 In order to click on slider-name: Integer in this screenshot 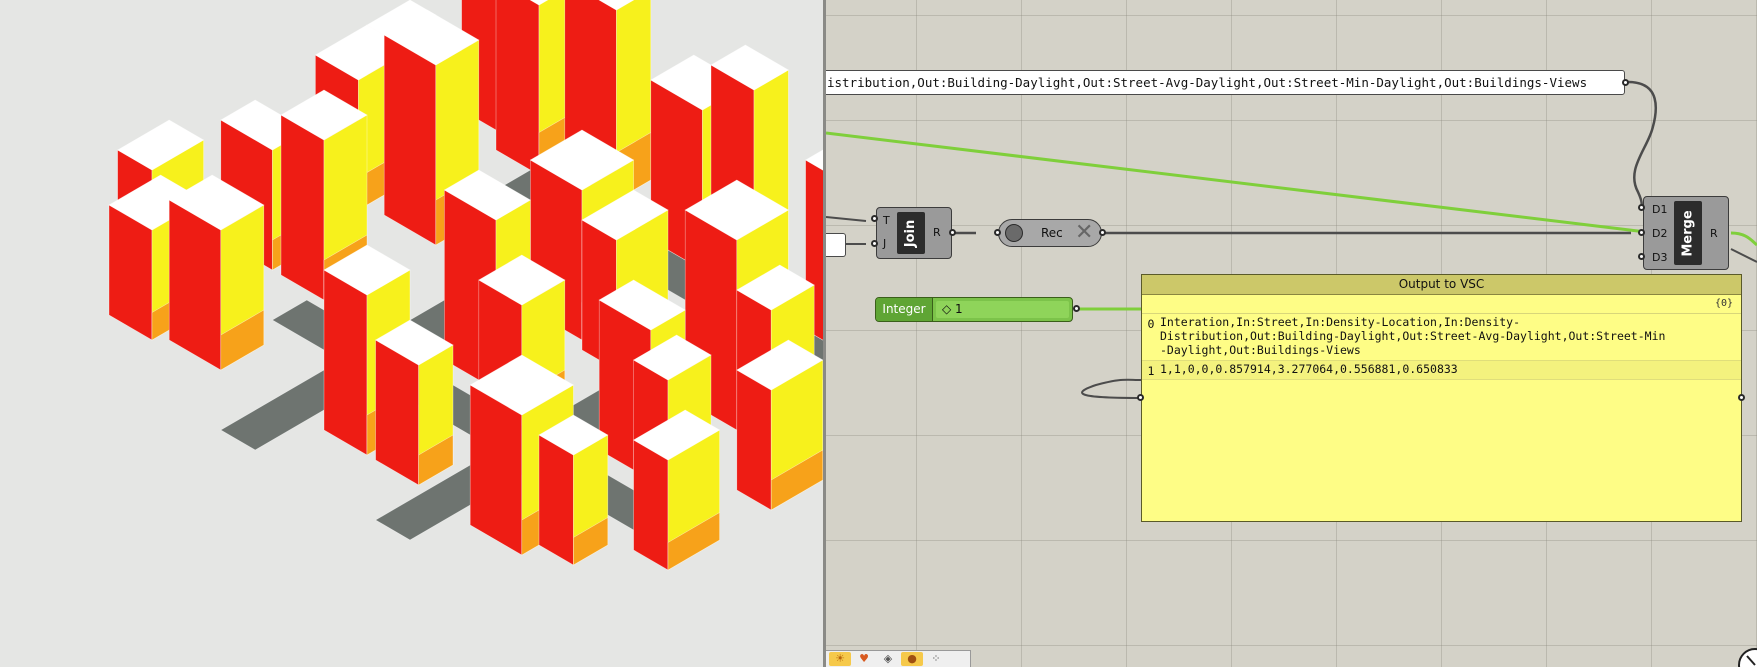, I will do `click(904, 309)`.